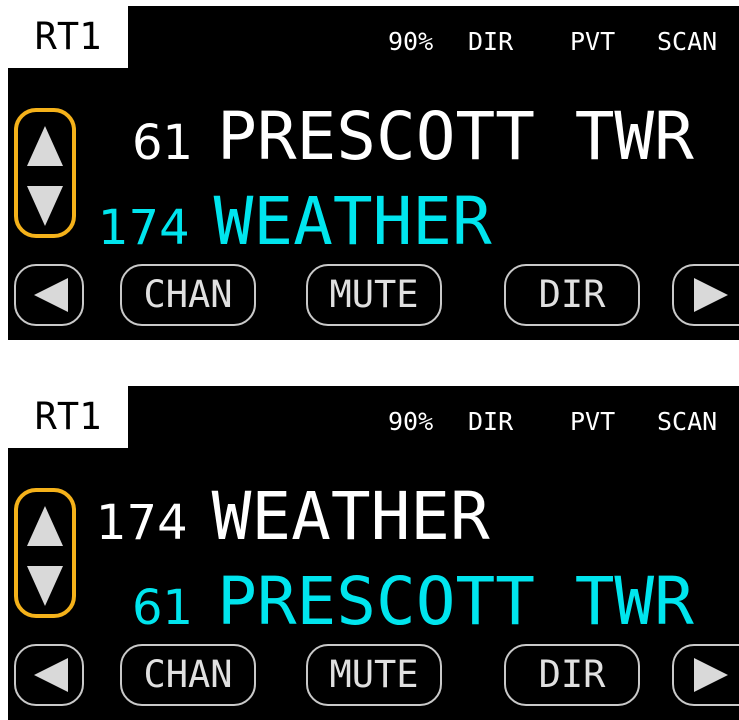 The image size is (739, 720). Describe the element at coordinates (142, 523) in the screenshot. I see `primary-channel-number: 174` at that location.